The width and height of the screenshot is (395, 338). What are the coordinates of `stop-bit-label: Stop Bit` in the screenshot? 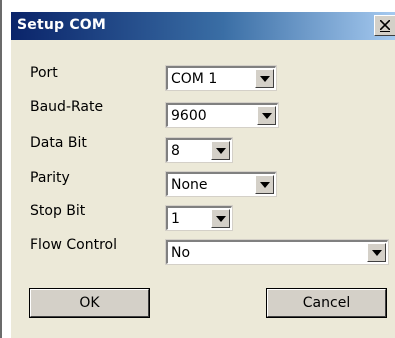 It's located at (58, 211).